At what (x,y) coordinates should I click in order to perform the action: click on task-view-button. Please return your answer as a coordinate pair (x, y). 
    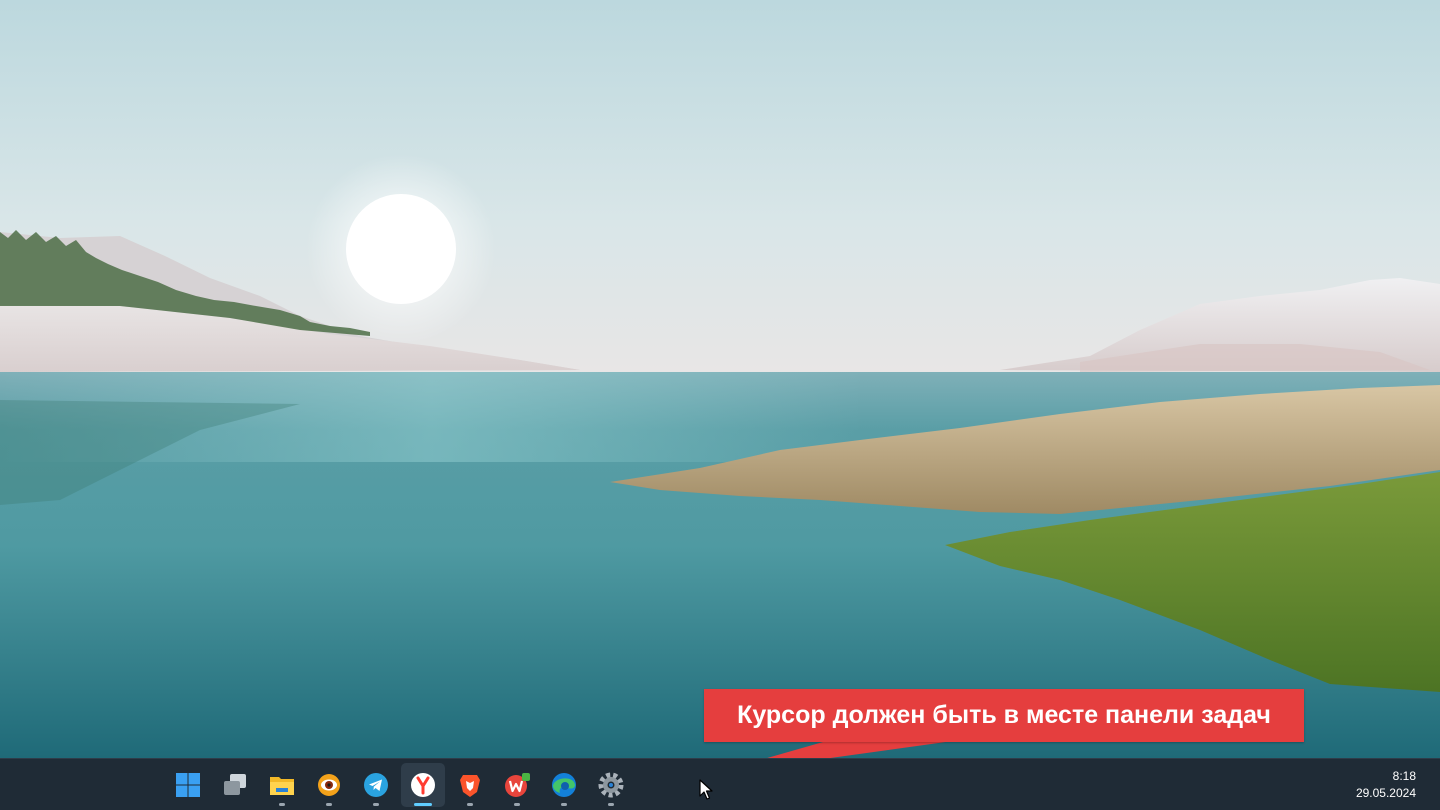
    Looking at the image, I should click on (235, 785).